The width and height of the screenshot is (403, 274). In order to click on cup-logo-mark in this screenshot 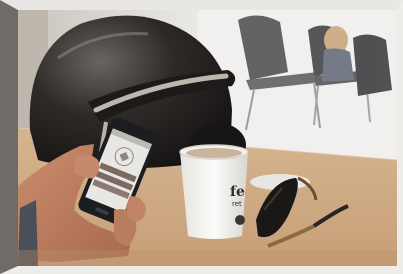, I will do `click(240, 220)`.